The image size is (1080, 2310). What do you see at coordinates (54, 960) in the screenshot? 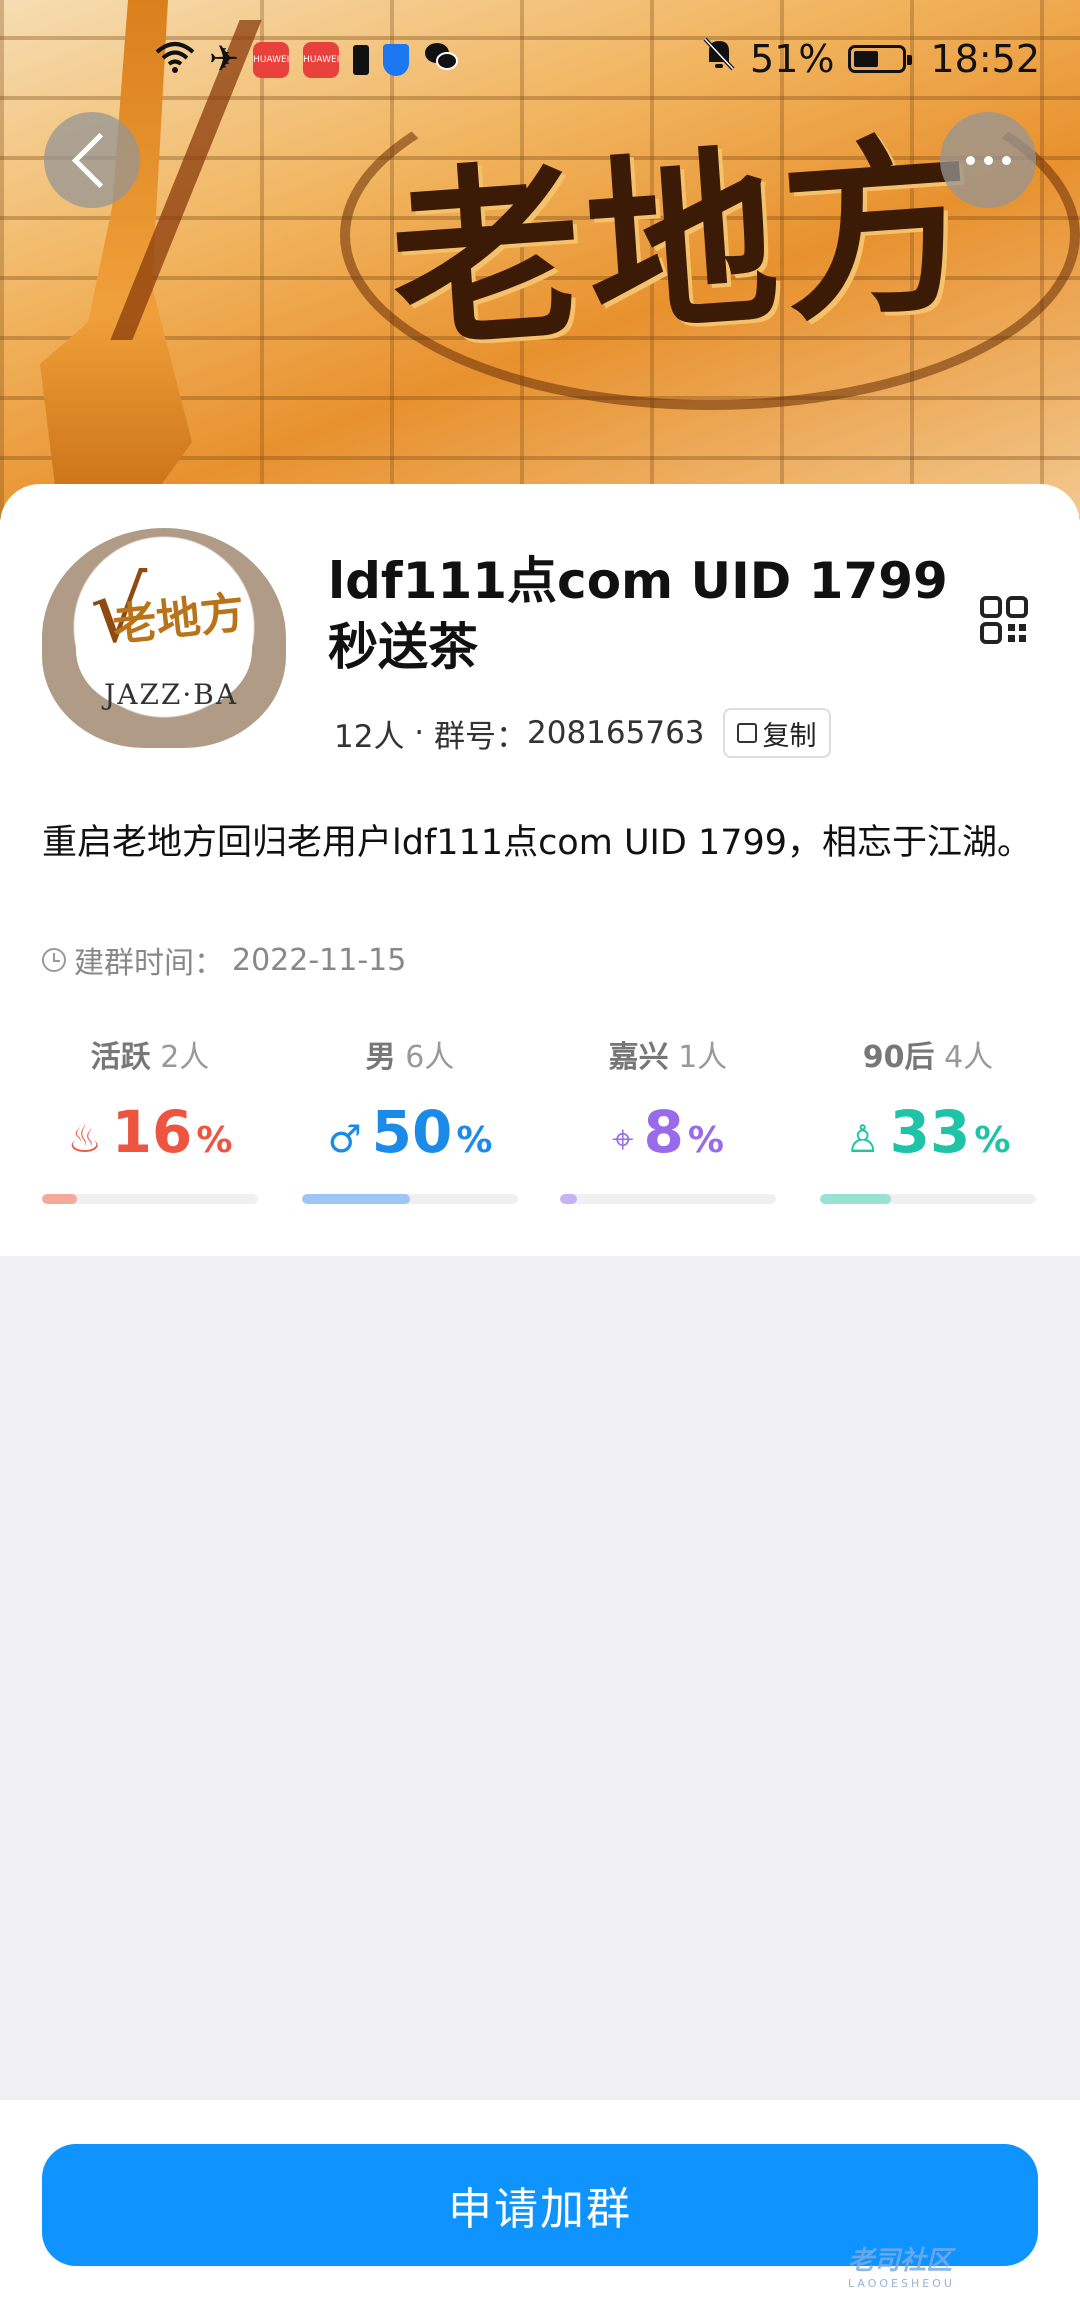
I see `clock-icon` at bounding box center [54, 960].